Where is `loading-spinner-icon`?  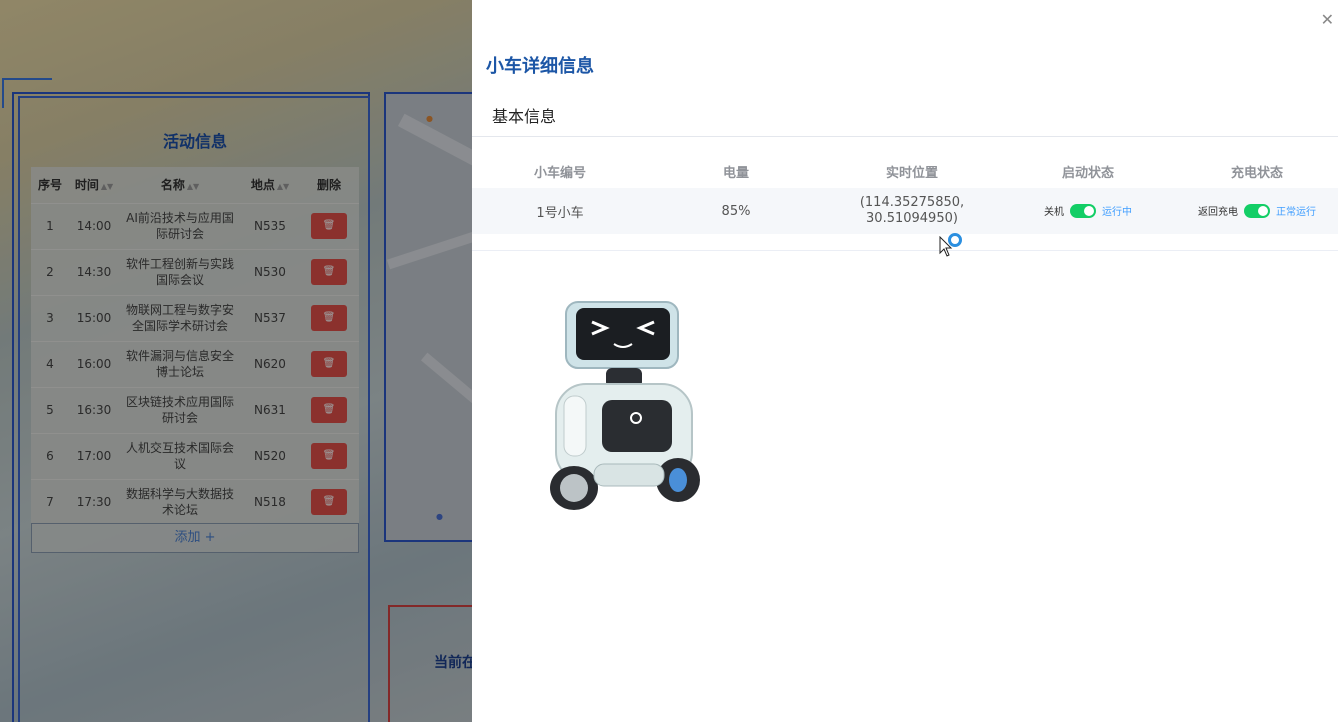 loading-spinner-icon is located at coordinates (955, 240).